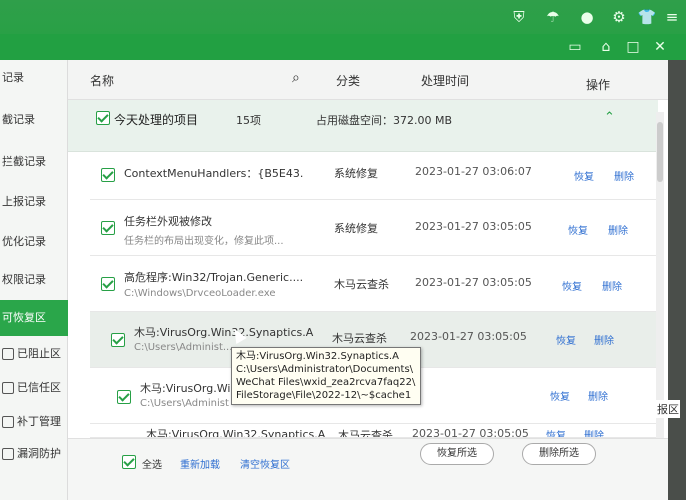 The height and width of the screenshot is (500, 686). What do you see at coordinates (8, 454) in the screenshot?
I see `vuln-icon` at bounding box center [8, 454].